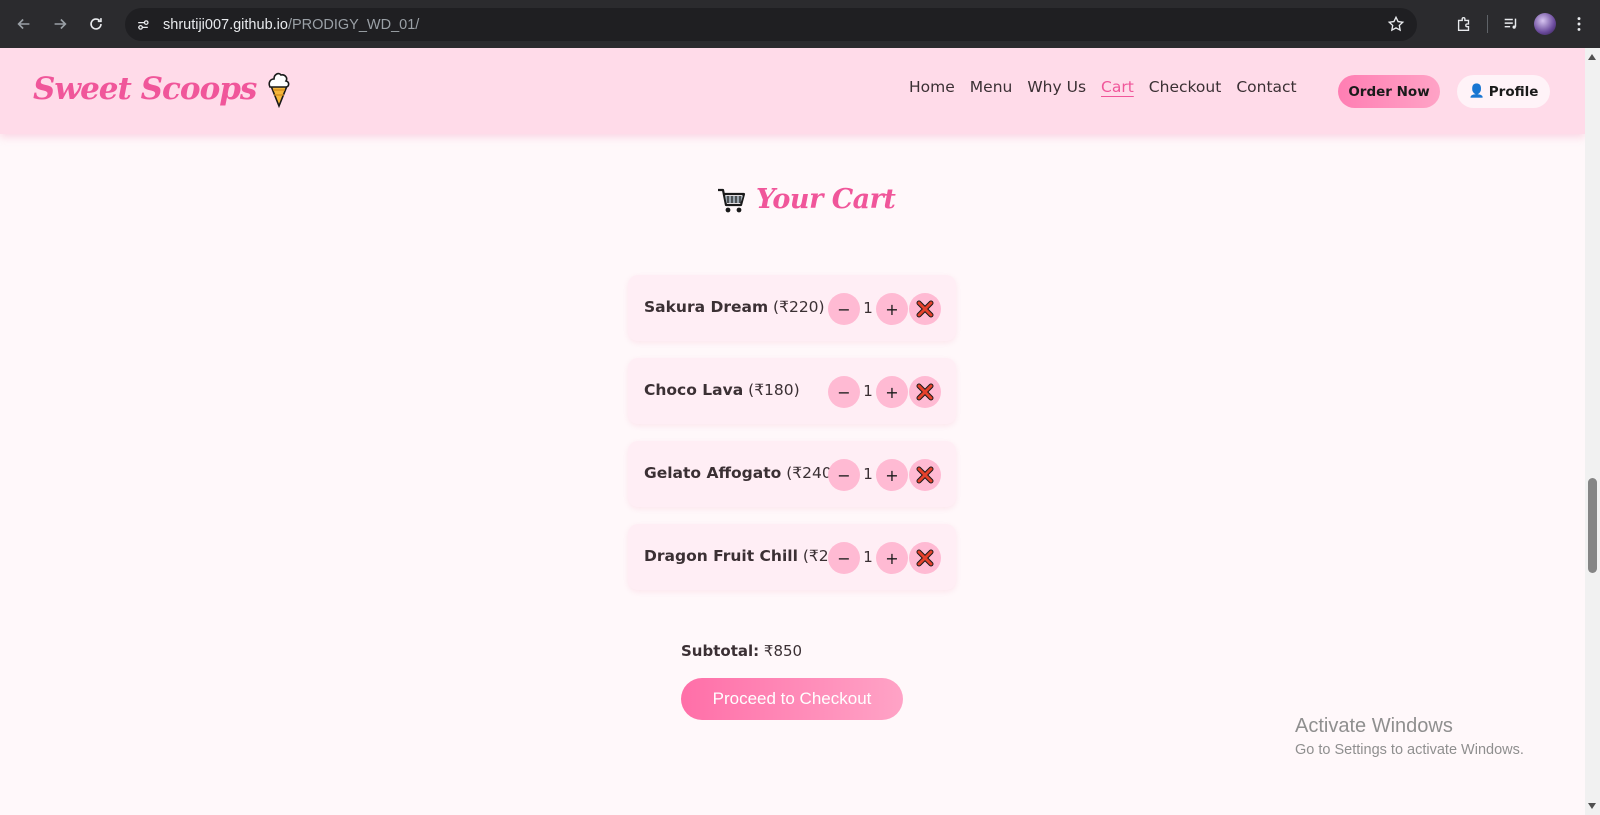 The height and width of the screenshot is (815, 1600). I want to click on item-name: Gelato Affogato (₹240), so click(741, 473).